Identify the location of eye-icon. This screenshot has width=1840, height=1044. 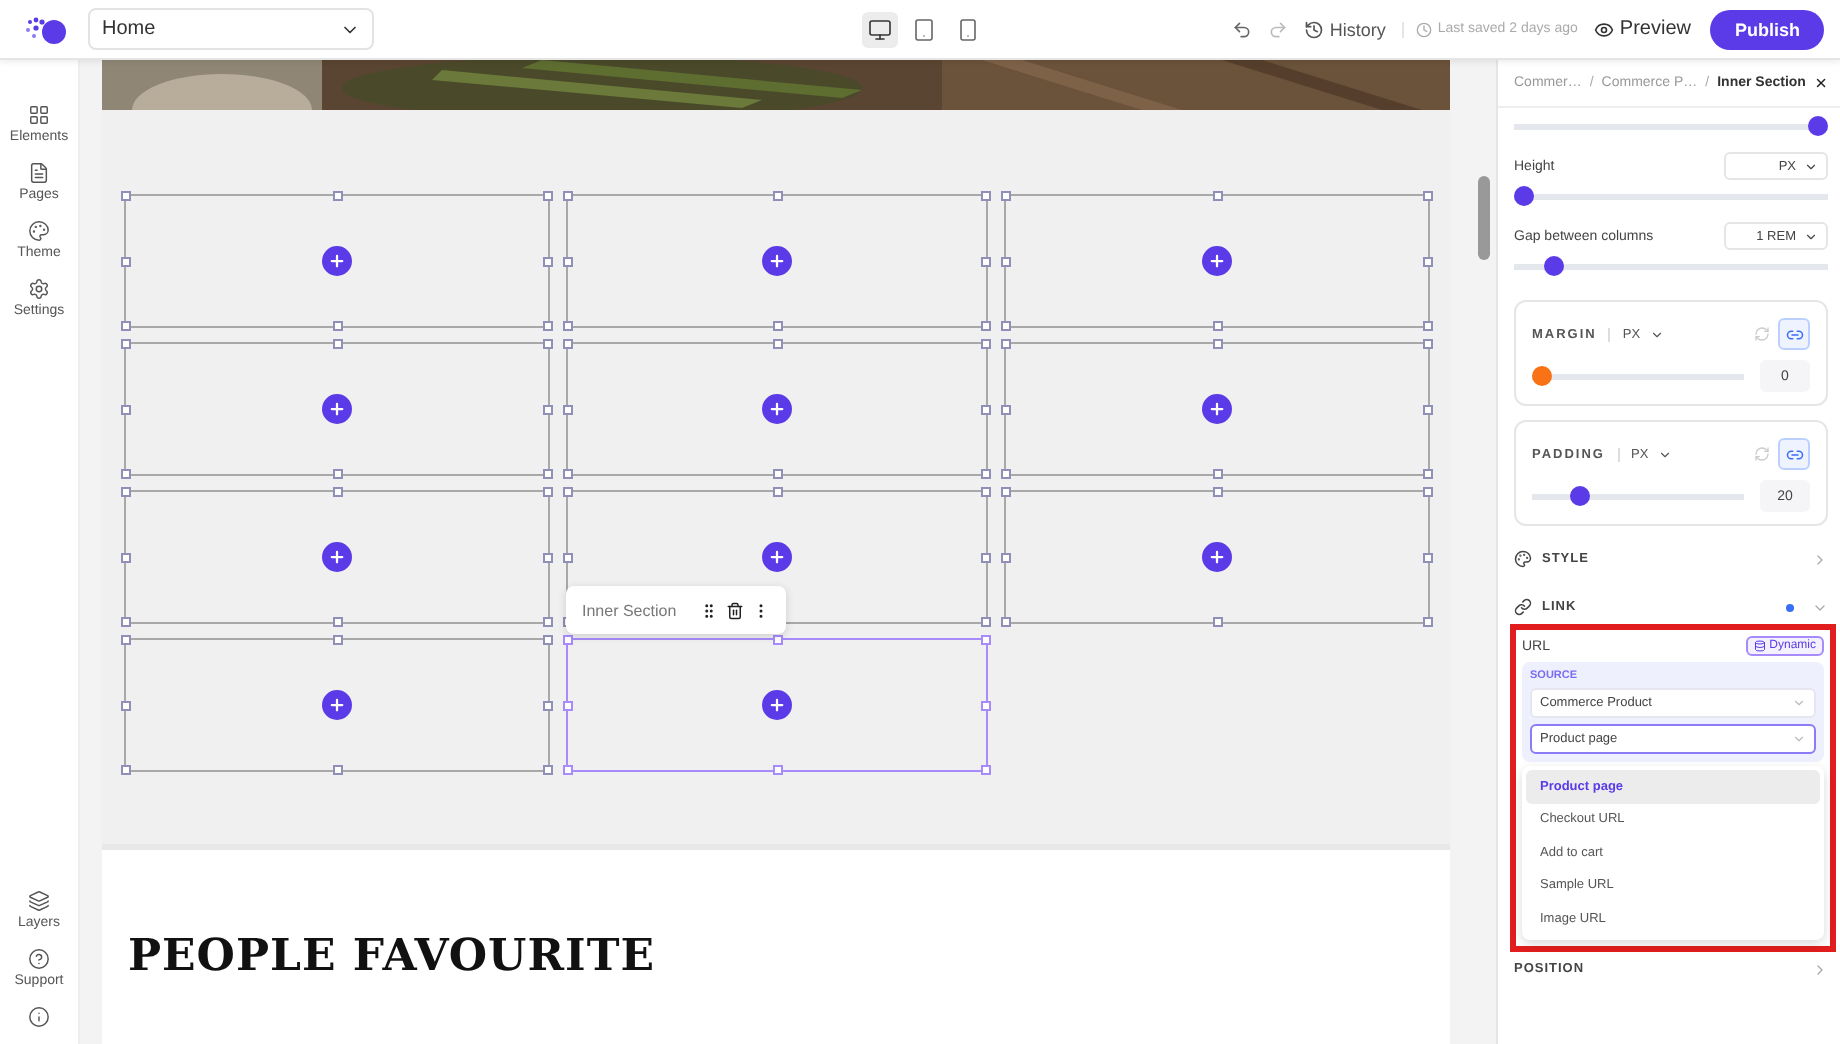
(1603, 29).